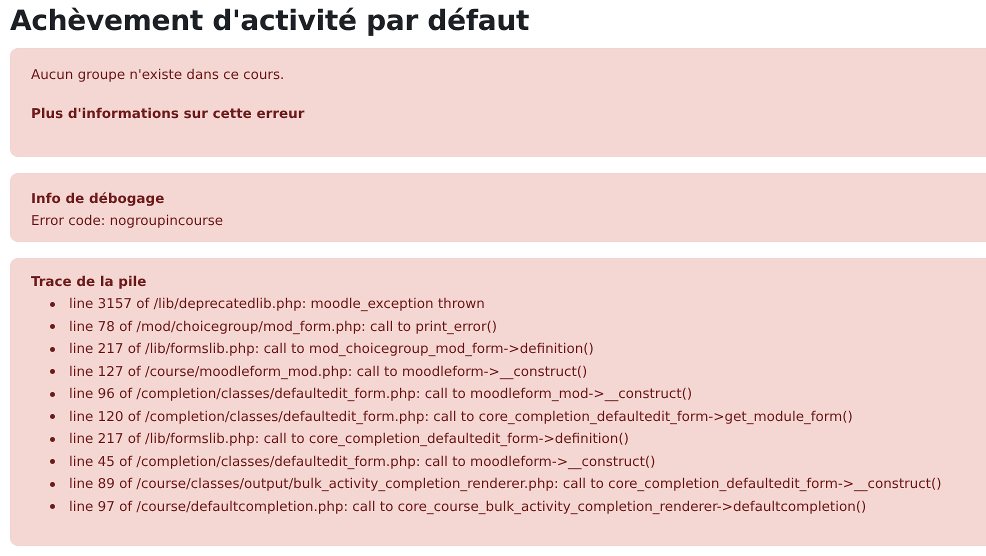  What do you see at coordinates (461, 417) in the screenshot?
I see `stack-trace-line: line 120 of /completion/classes/defaultedit_form.php: call to core_completion_defaultedit_form->get_module_form()` at bounding box center [461, 417].